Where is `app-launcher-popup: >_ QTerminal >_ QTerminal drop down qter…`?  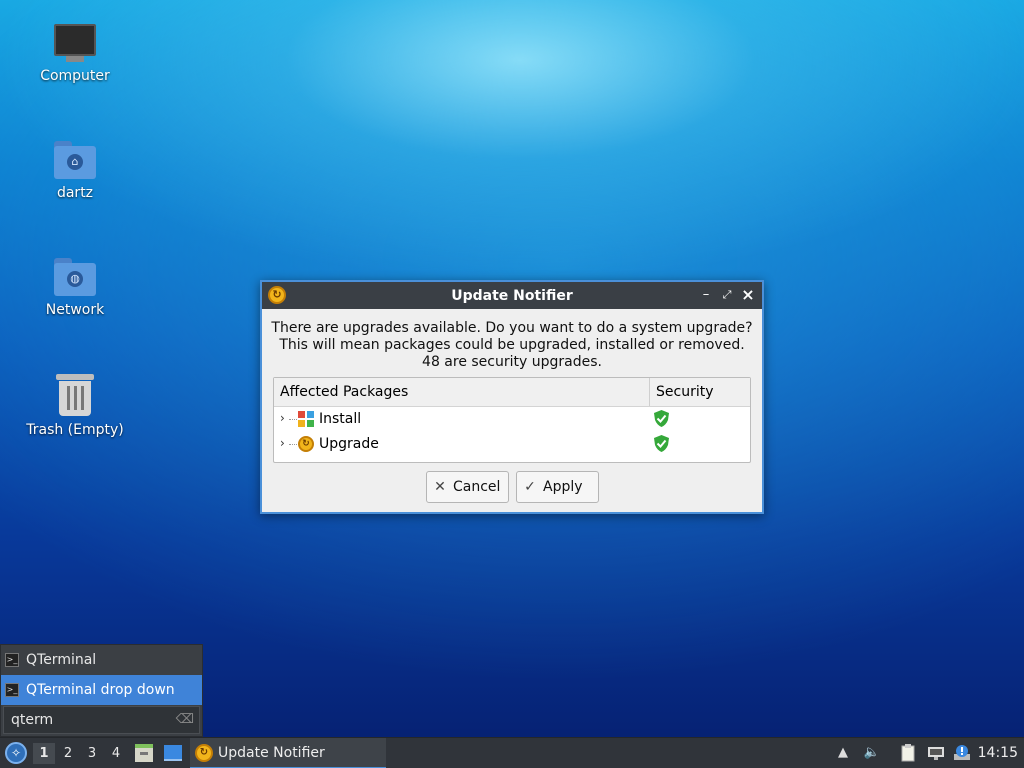 app-launcher-popup: >_ QTerminal >_ QTerminal drop down qter… is located at coordinates (101, 690).